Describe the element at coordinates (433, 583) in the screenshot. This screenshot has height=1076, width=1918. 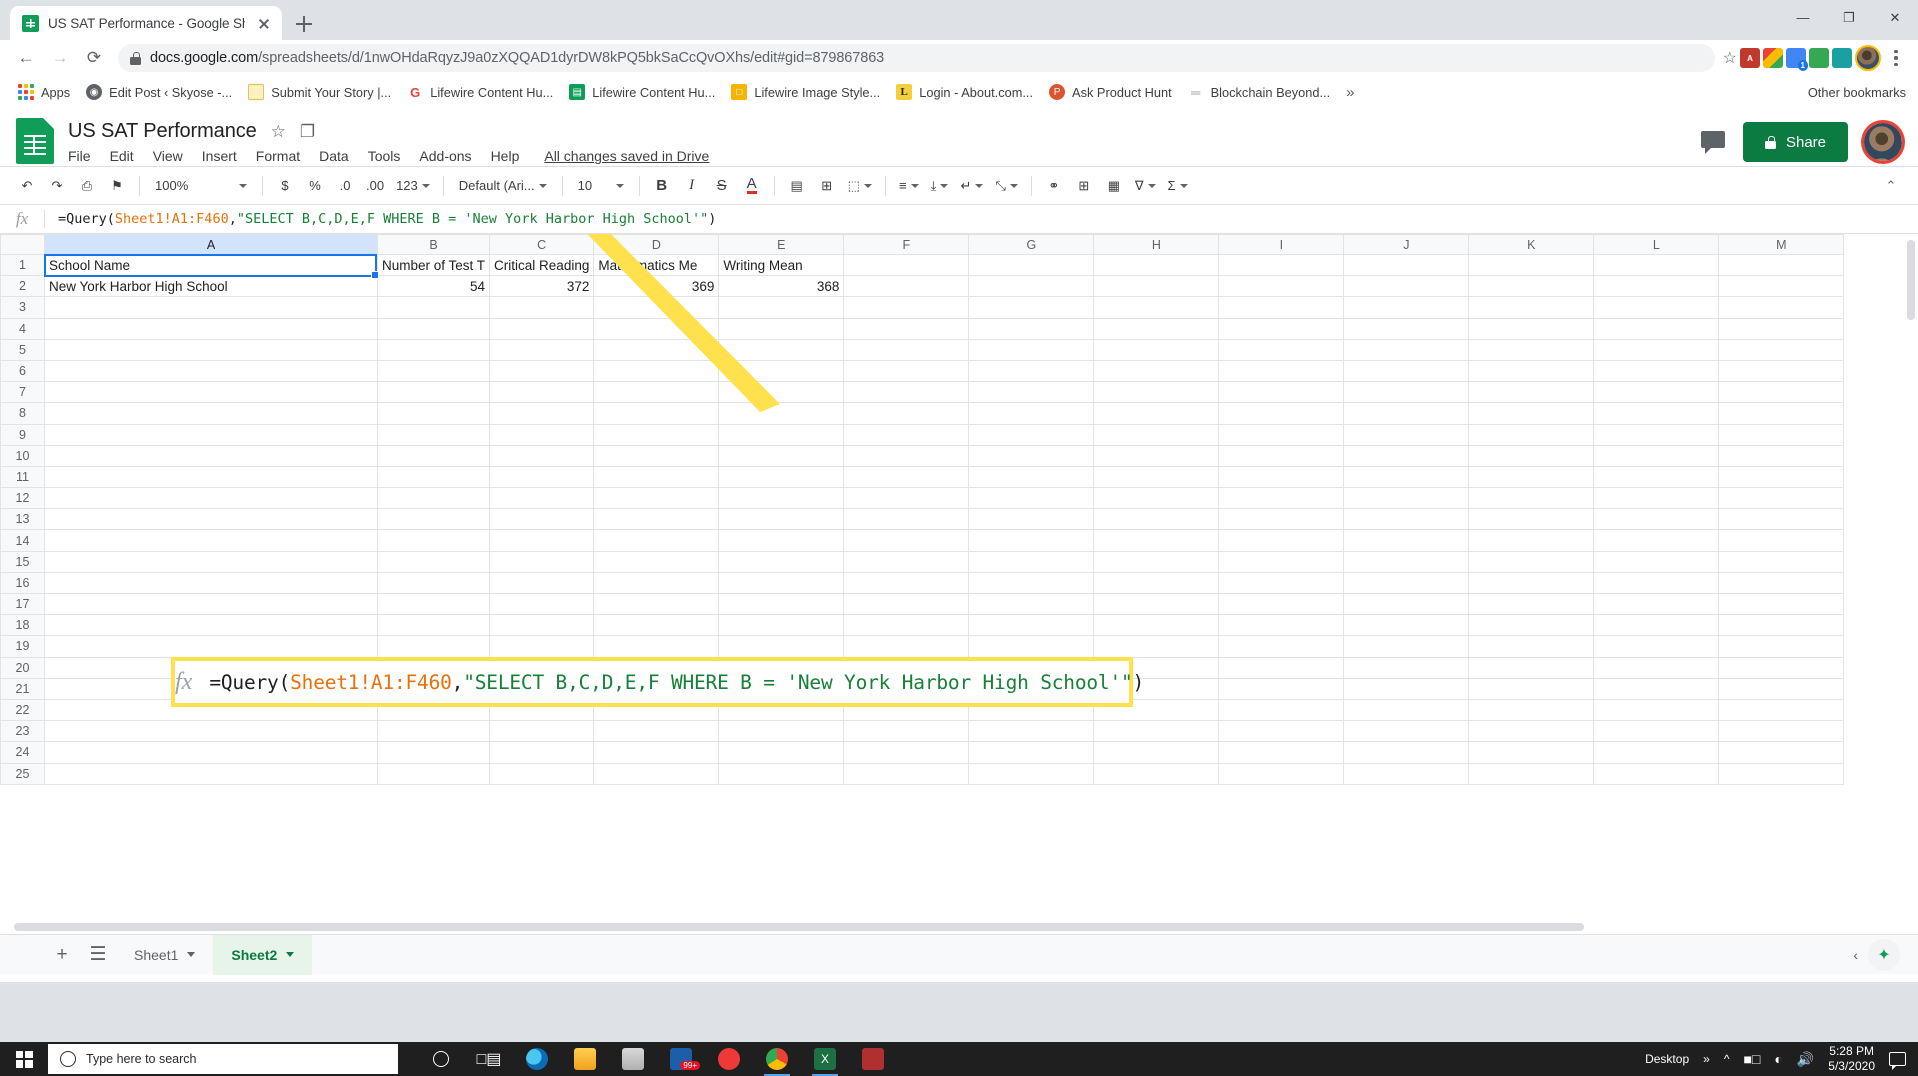
I see `cell-B16` at that location.